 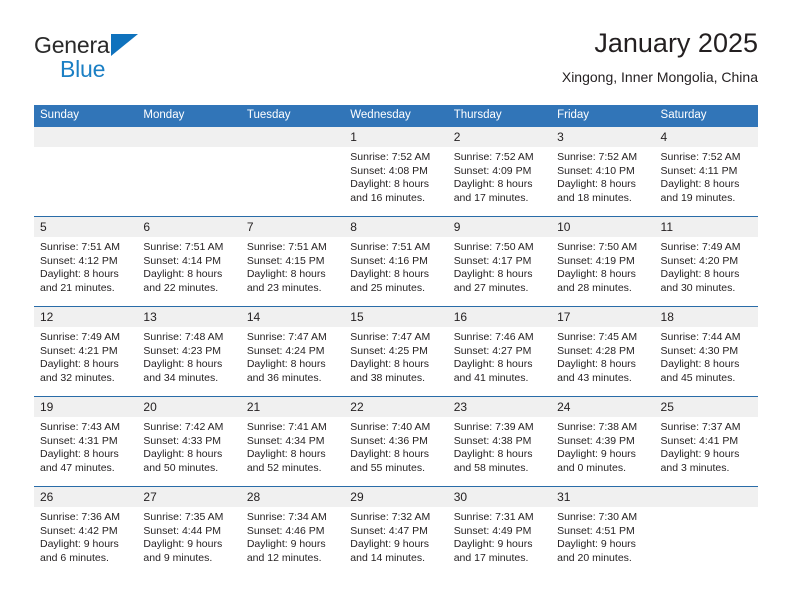 I want to click on sunset-text: Sunset: 4:31 PM, so click(x=79, y=440).